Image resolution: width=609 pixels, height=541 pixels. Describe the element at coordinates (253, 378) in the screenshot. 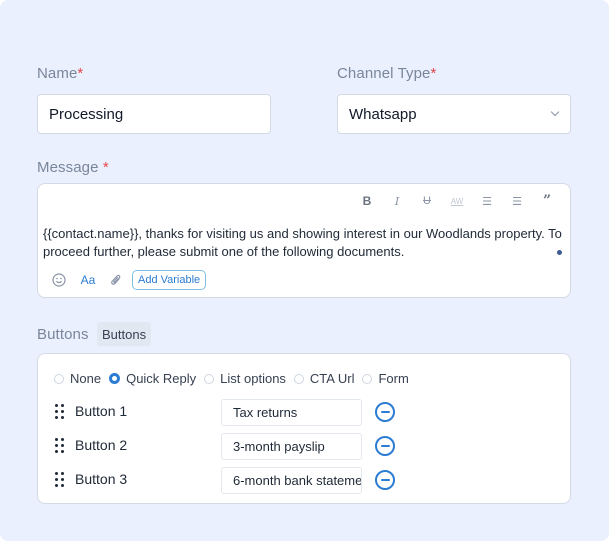

I see `radio-label: List options` at that location.